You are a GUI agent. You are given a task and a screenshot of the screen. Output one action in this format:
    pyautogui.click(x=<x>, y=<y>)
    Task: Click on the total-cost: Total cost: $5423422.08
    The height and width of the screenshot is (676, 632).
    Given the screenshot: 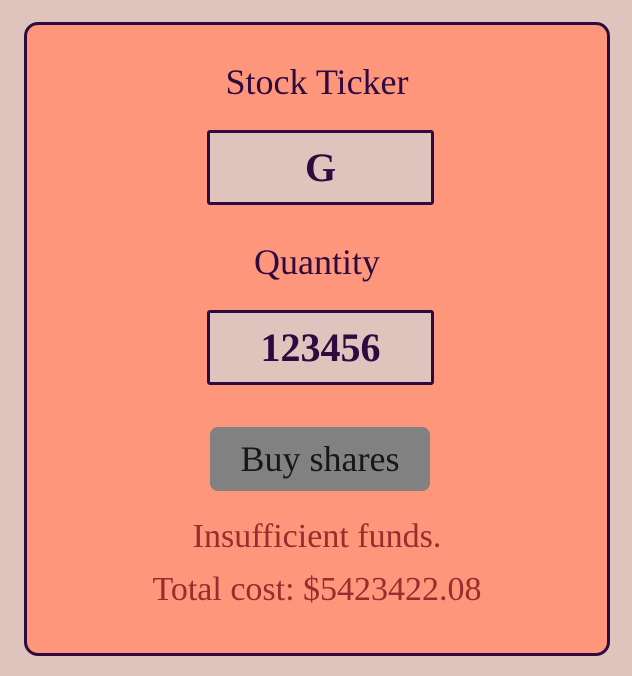 What is the action you would take?
    pyautogui.click(x=317, y=589)
    